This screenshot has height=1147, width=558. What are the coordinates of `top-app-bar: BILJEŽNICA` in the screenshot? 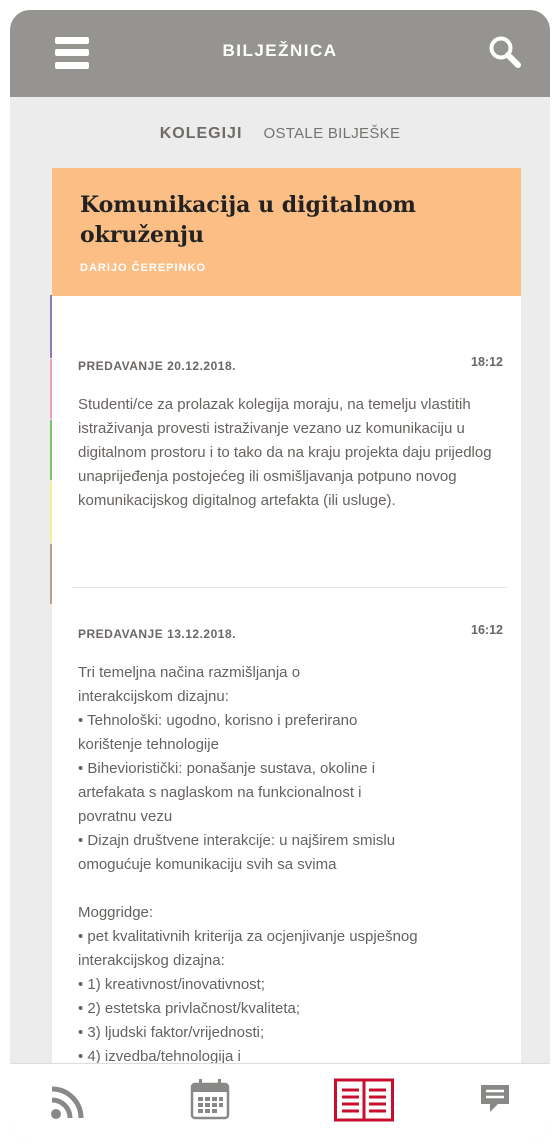 It's located at (280, 53).